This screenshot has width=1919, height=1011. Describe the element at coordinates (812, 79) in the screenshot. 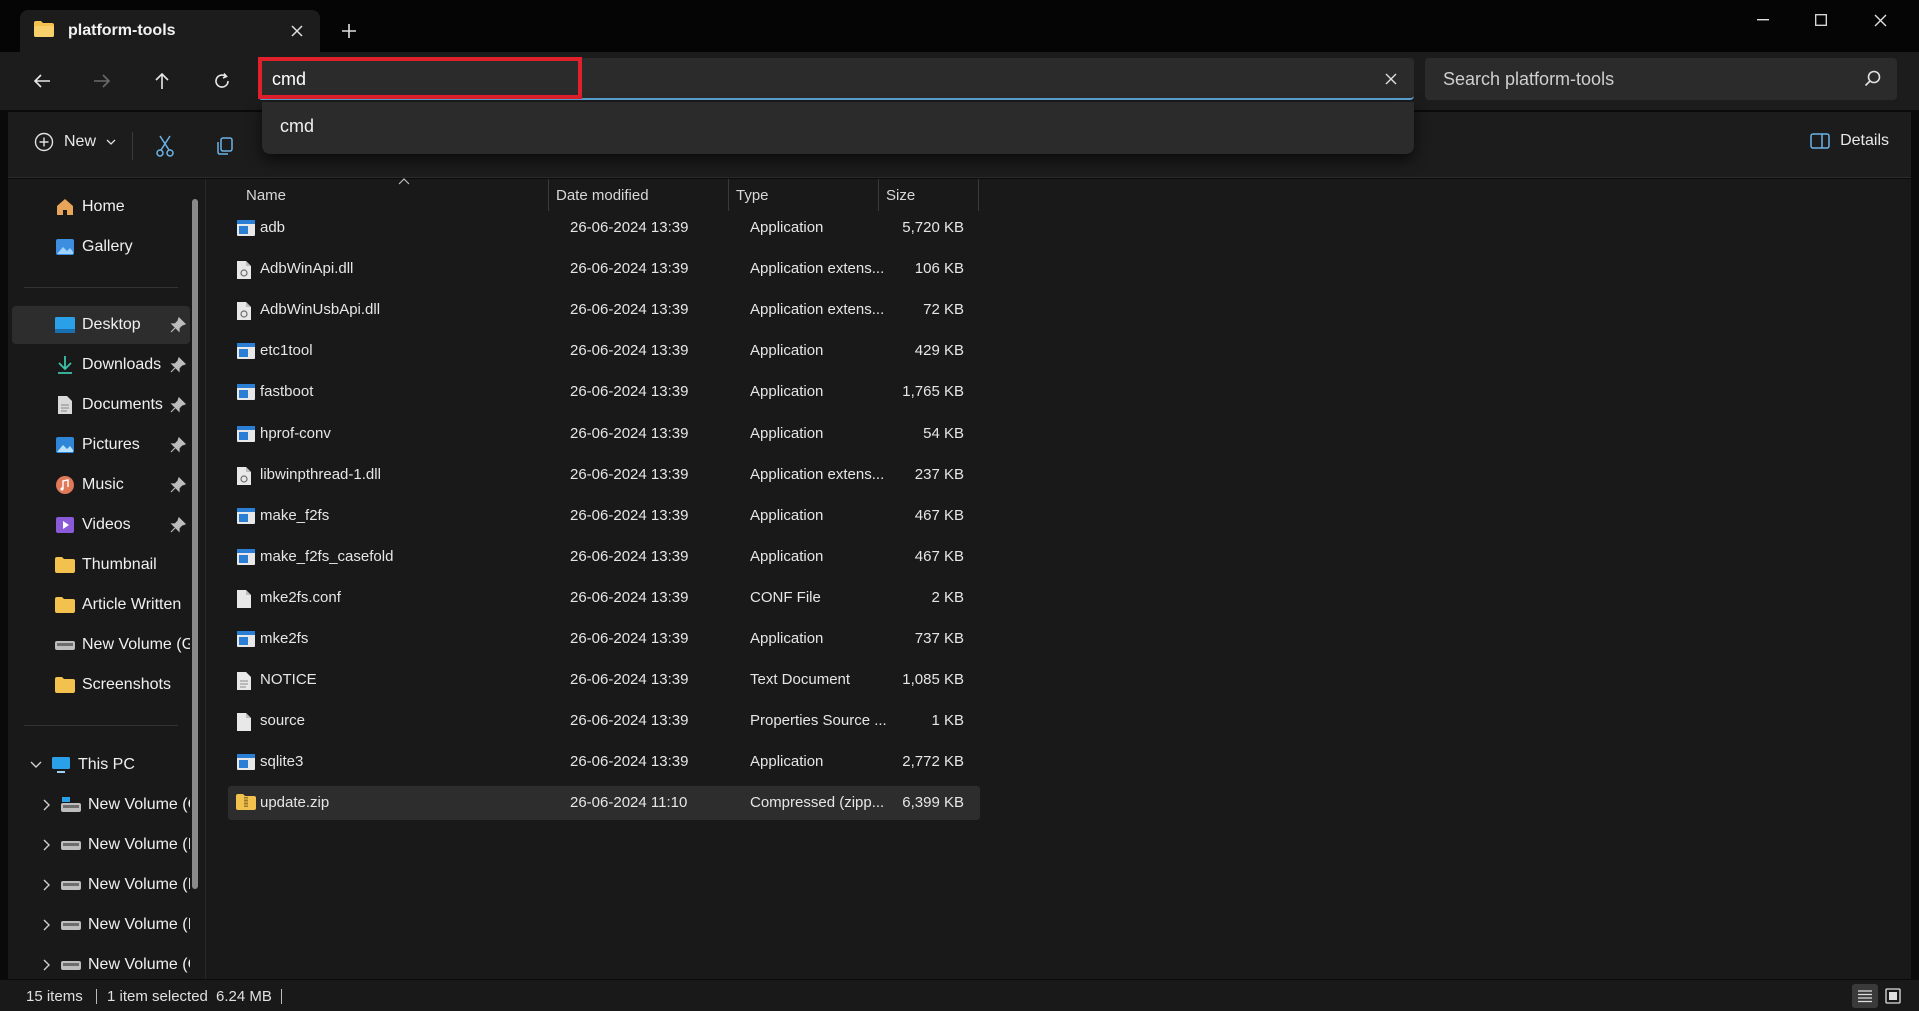

I see `address-input` at that location.